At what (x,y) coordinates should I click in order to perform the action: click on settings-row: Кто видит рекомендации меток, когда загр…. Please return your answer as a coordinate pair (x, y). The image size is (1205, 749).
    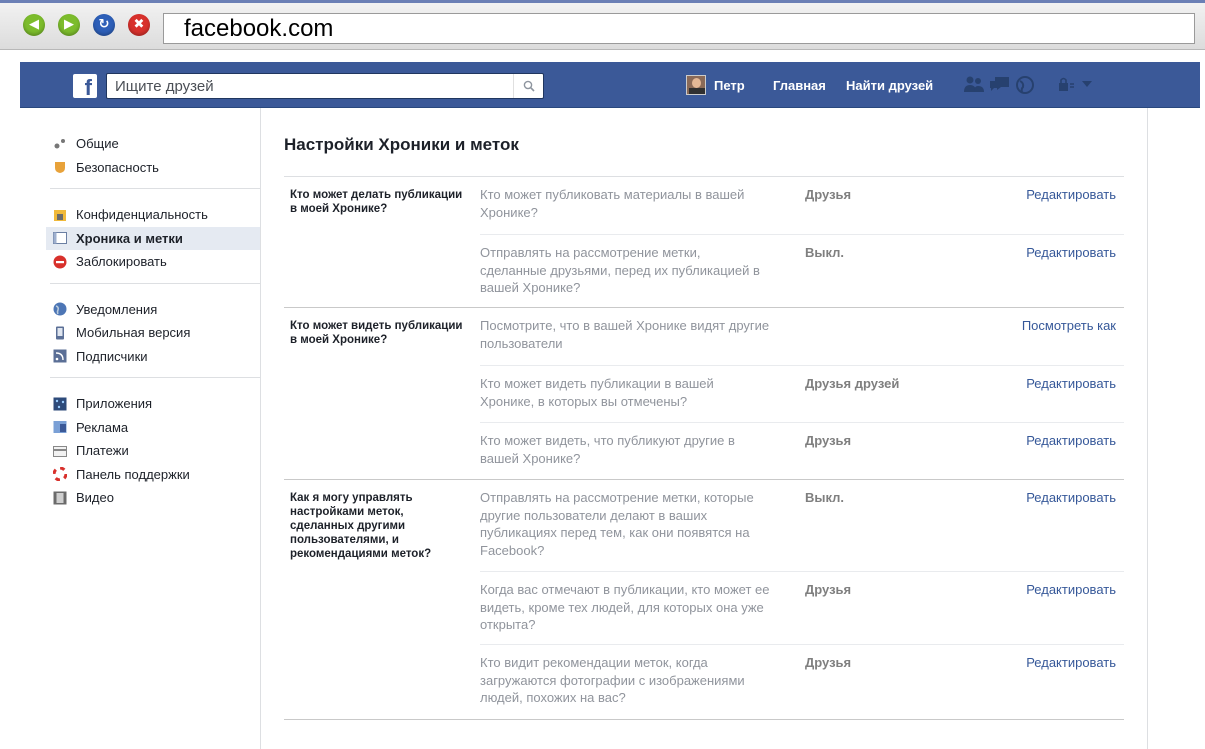
    Looking at the image, I should click on (802, 681).